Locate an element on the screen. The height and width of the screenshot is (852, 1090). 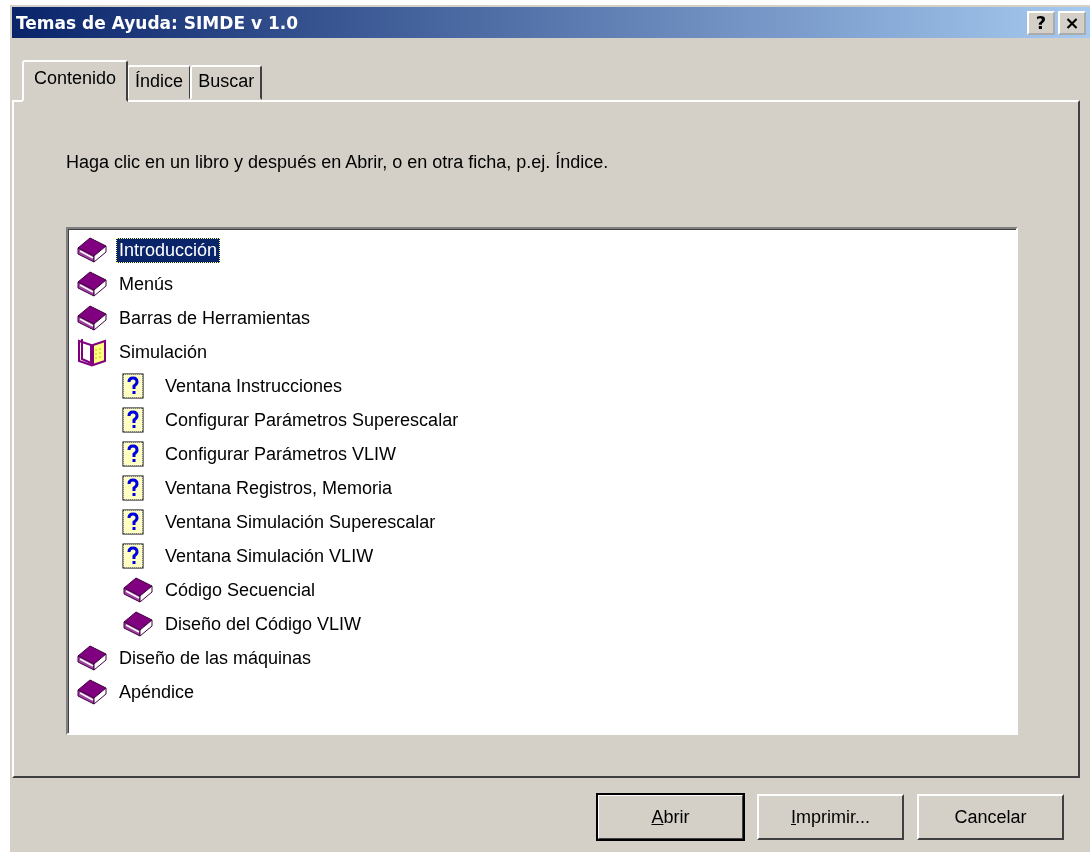
tab: Contenido is located at coordinates (75, 81).